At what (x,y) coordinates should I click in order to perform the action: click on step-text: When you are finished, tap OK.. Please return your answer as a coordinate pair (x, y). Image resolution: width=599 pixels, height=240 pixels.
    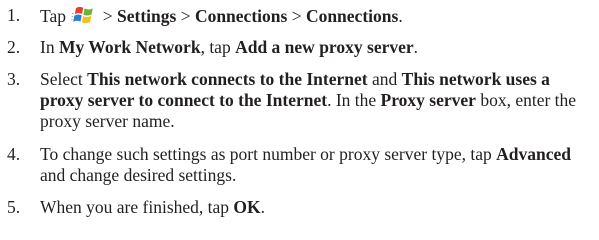
    Looking at the image, I should click on (153, 207).